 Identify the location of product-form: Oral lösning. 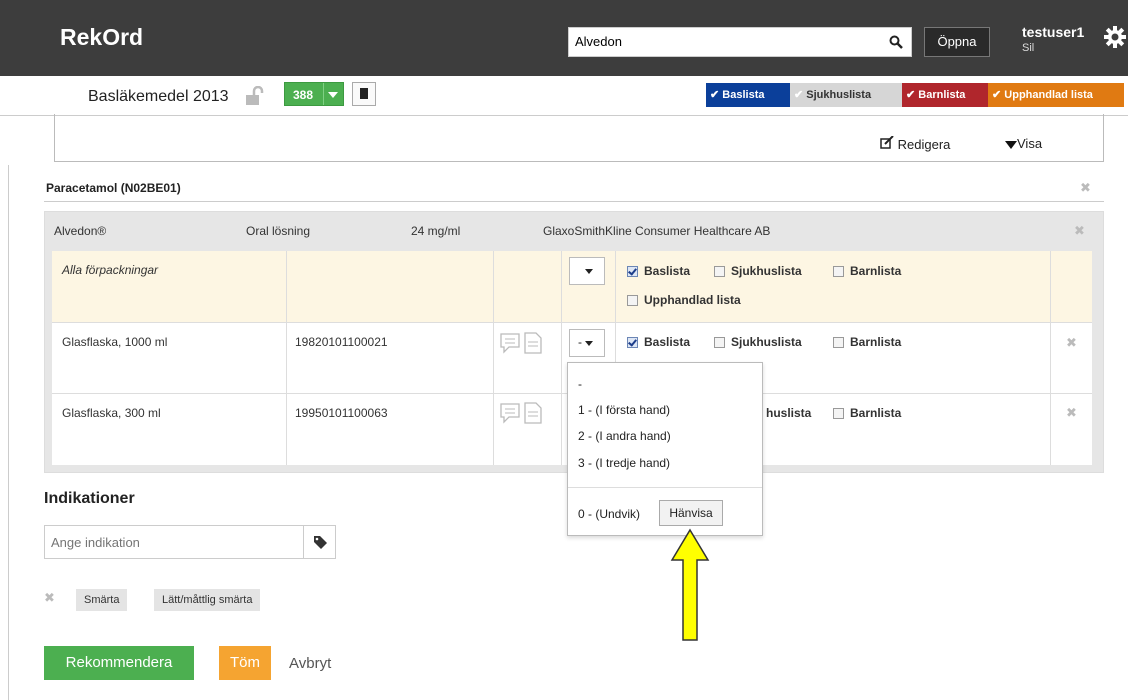
(278, 231).